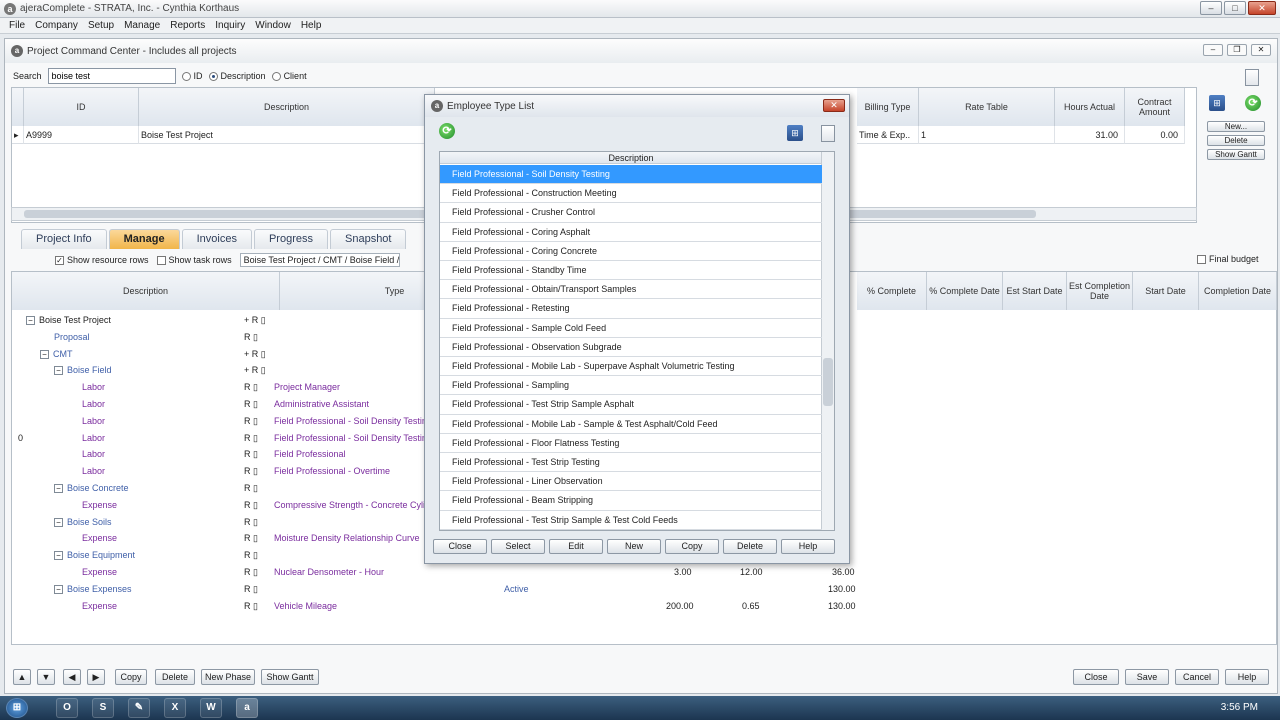 This screenshot has height=720, width=1280. What do you see at coordinates (64, 239) in the screenshot?
I see `tab-project-info: Project Info` at bounding box center [64, 239].